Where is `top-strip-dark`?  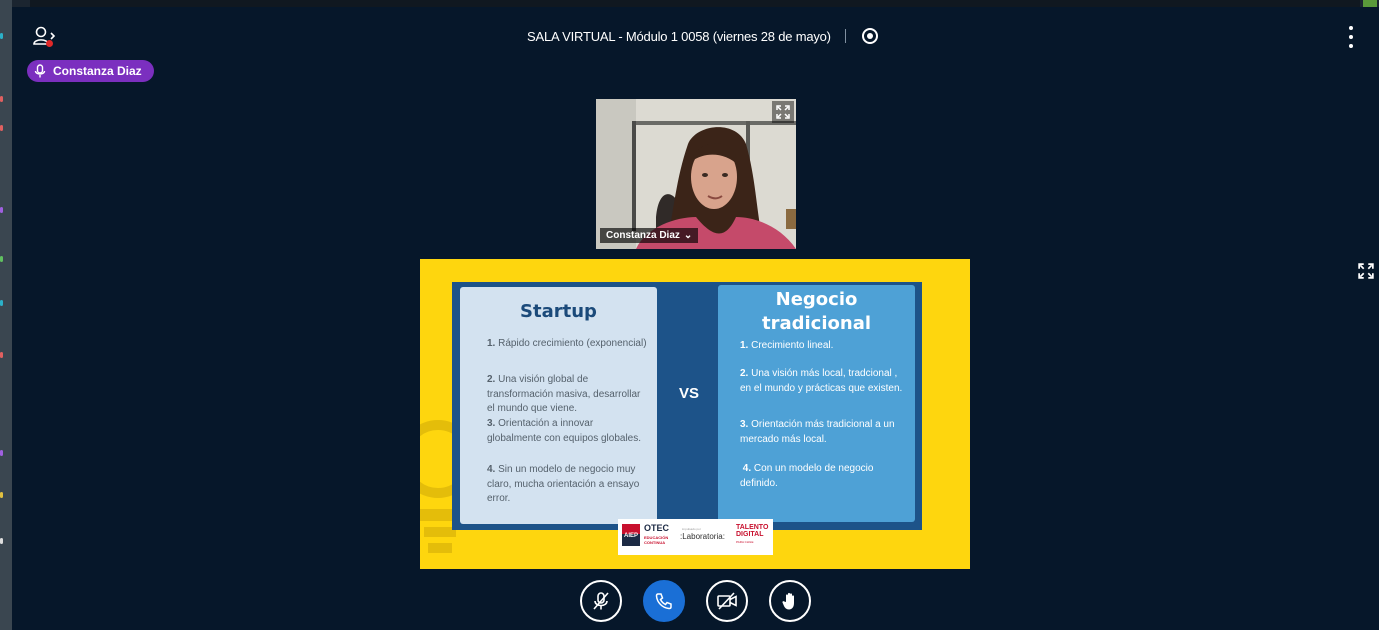 top-strip-dark is located at coordinates (695, 3).